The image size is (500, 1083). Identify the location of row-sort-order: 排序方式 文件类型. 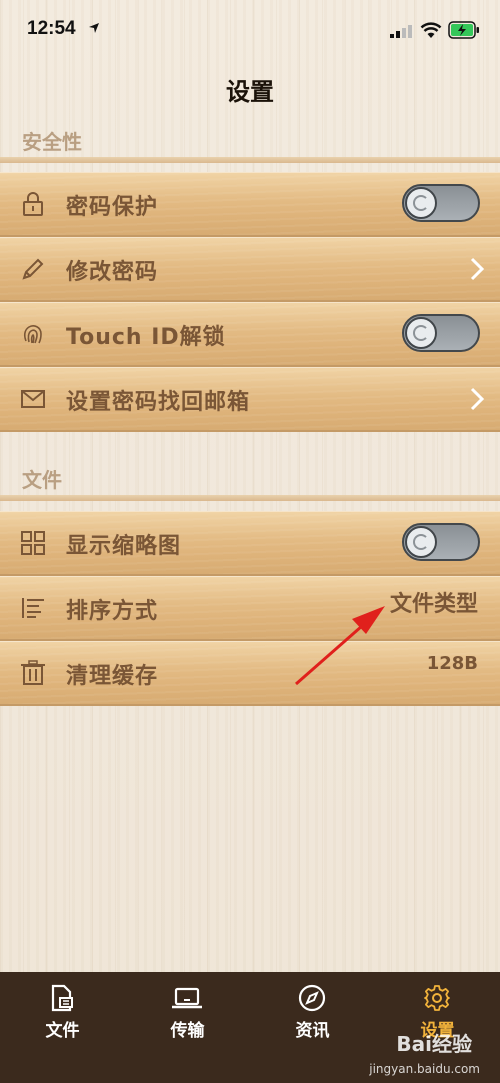
(250, 608).